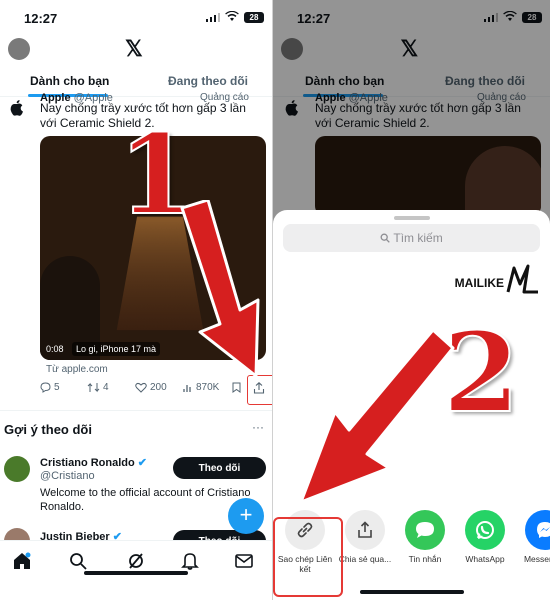 This screenshot has height=600, width=550. Describe the element at coordinates (365, 530) in the screenshot. I see `share-icon` at that location.